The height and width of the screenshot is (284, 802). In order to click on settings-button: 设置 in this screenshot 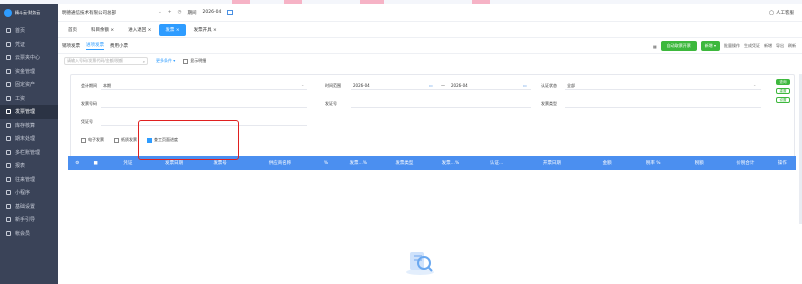, I will do `click(783, 100)`.